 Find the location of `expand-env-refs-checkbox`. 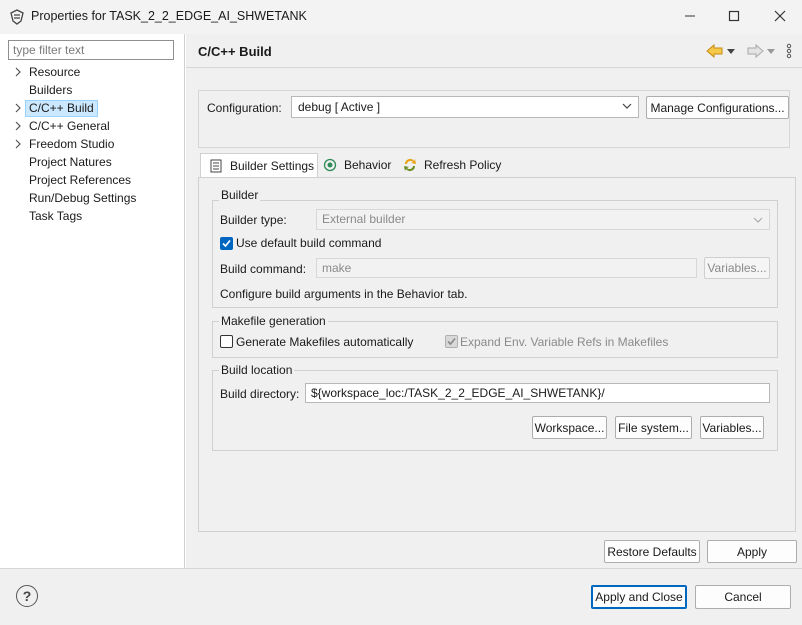

expand-env-refs-checkbox is located at coordinates (451, 341).